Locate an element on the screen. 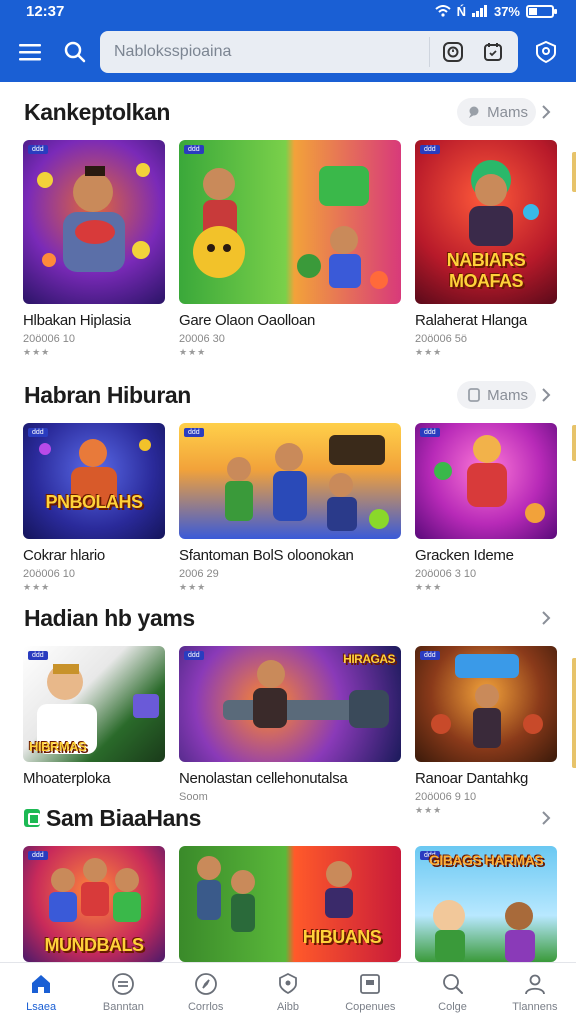 The width and height of the screenshot is (576, 1024). nav-label: Copenues is located at coordinates (370, 1007).